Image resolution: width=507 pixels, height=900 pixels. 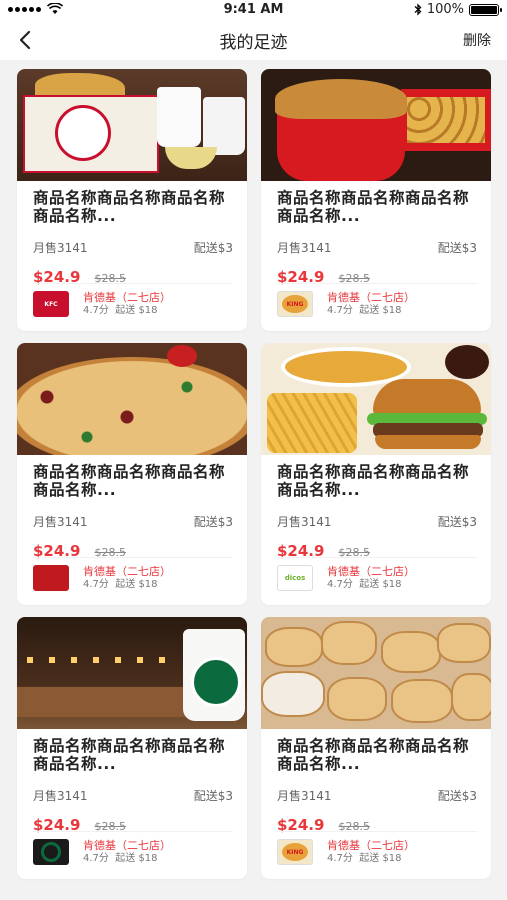 I want to click on battery-icon, so click(x=485, y=9).